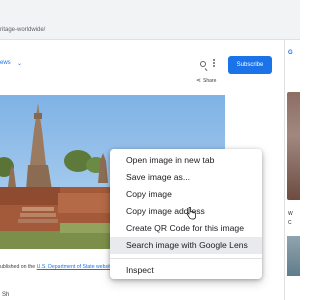  Describe the element at coordinates (290, 53) in the screenshot. I see `google-logo: G` at that location.